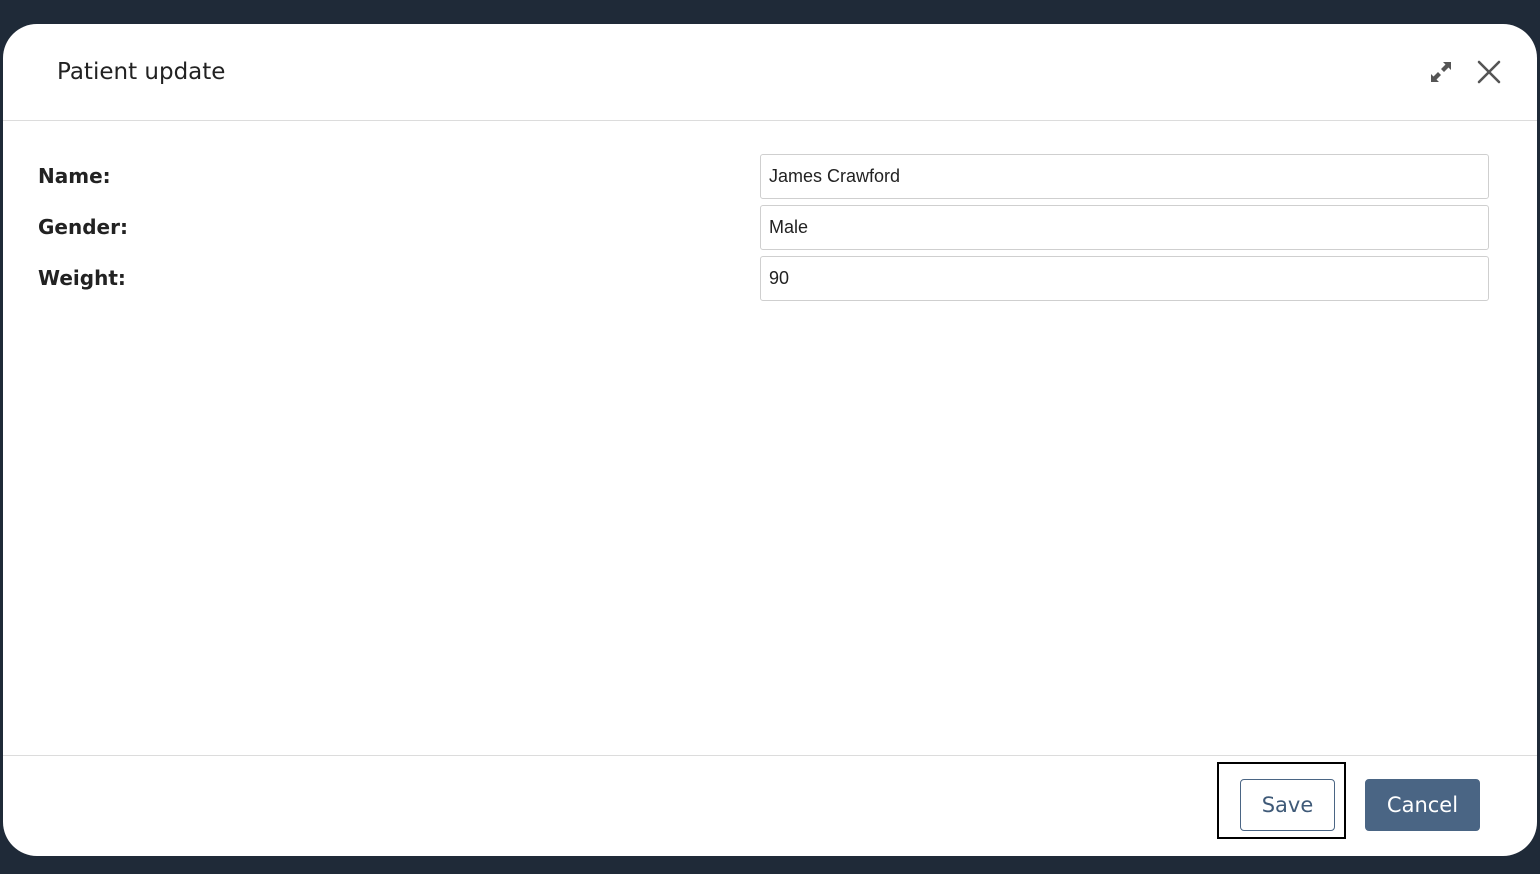  I want to click on gender-input, so click(1124, 227).